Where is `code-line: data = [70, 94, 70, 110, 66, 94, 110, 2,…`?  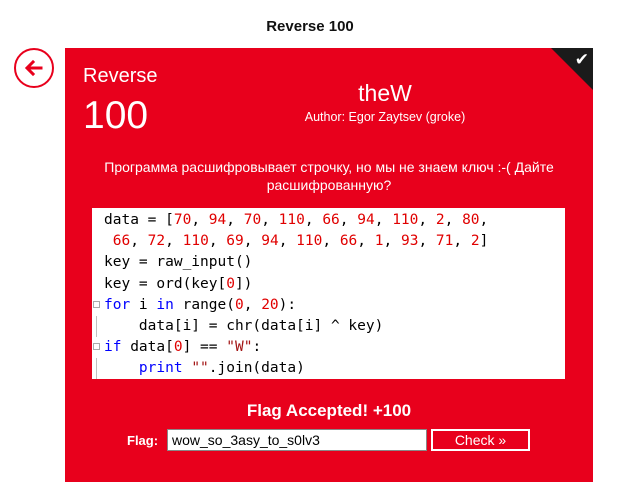 code-line: data = [70, 94, 70, 110, 66, 94, 110, 2,… is located at coordinates (296, 220).